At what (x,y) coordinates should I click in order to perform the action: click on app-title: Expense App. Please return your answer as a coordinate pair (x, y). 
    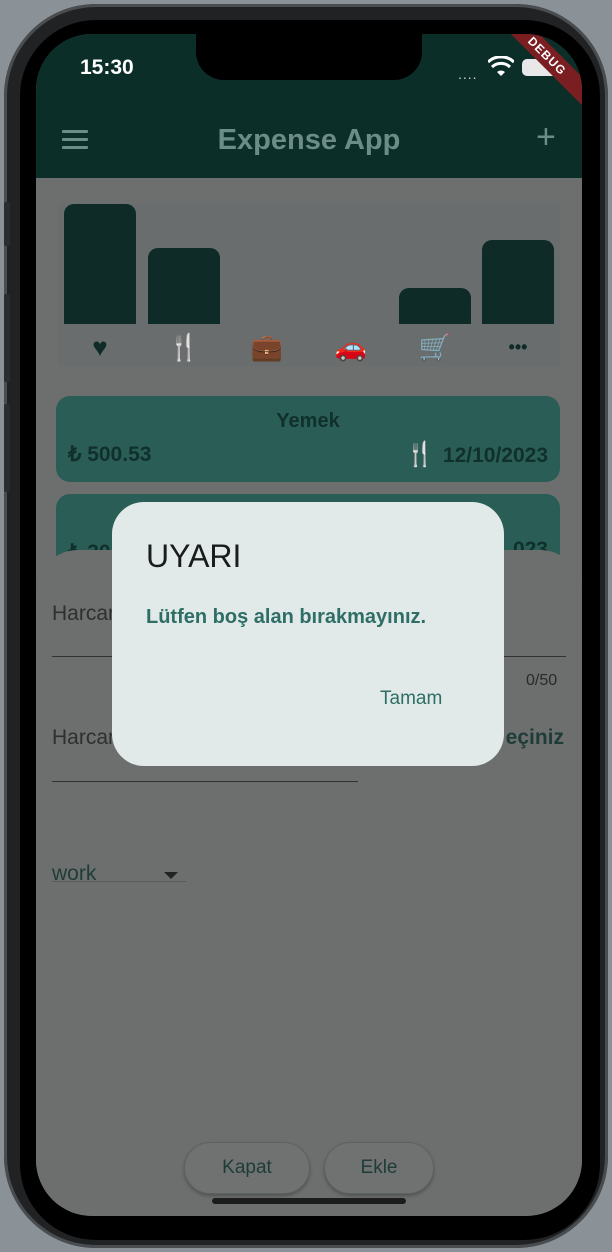
    Looking at the image, I should click on (309, 140).